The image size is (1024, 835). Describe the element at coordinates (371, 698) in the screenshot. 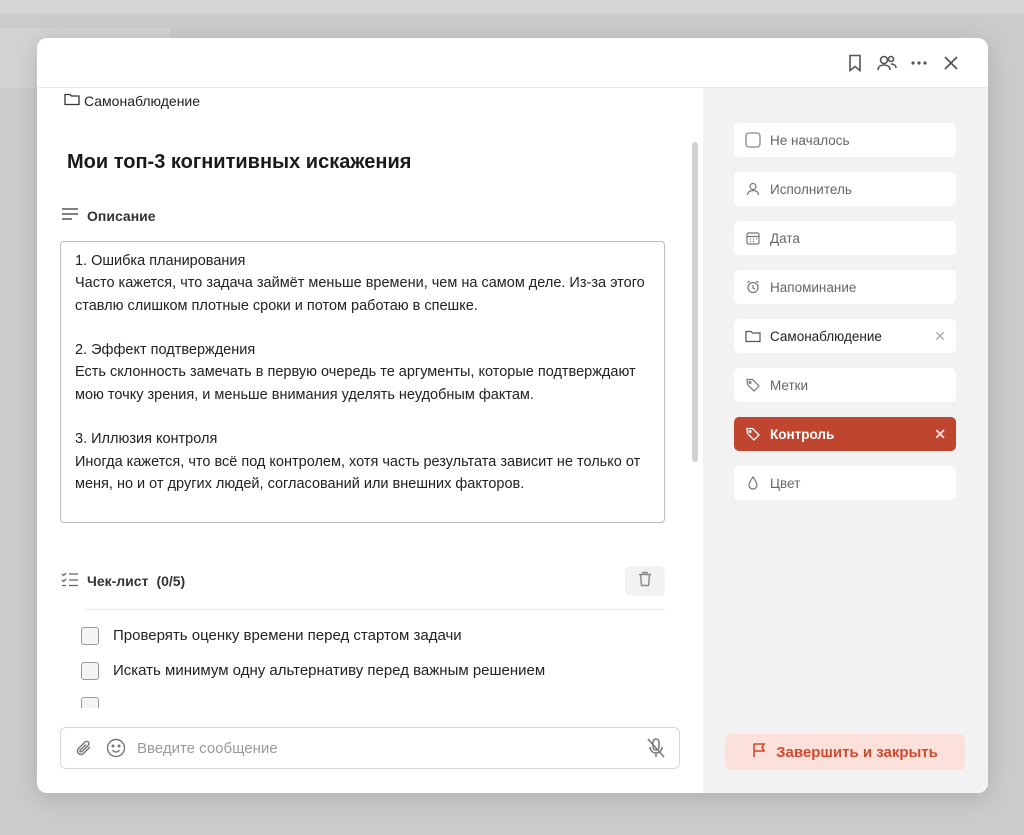

I see `checklist-item-partial` at that location.